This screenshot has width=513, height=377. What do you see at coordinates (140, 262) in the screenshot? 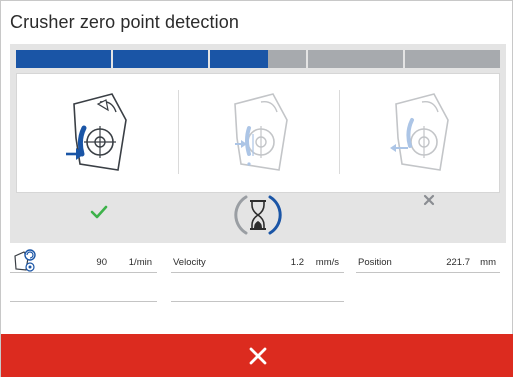
I see `speed-unit: 1/min` at bounding box center [140, 262].